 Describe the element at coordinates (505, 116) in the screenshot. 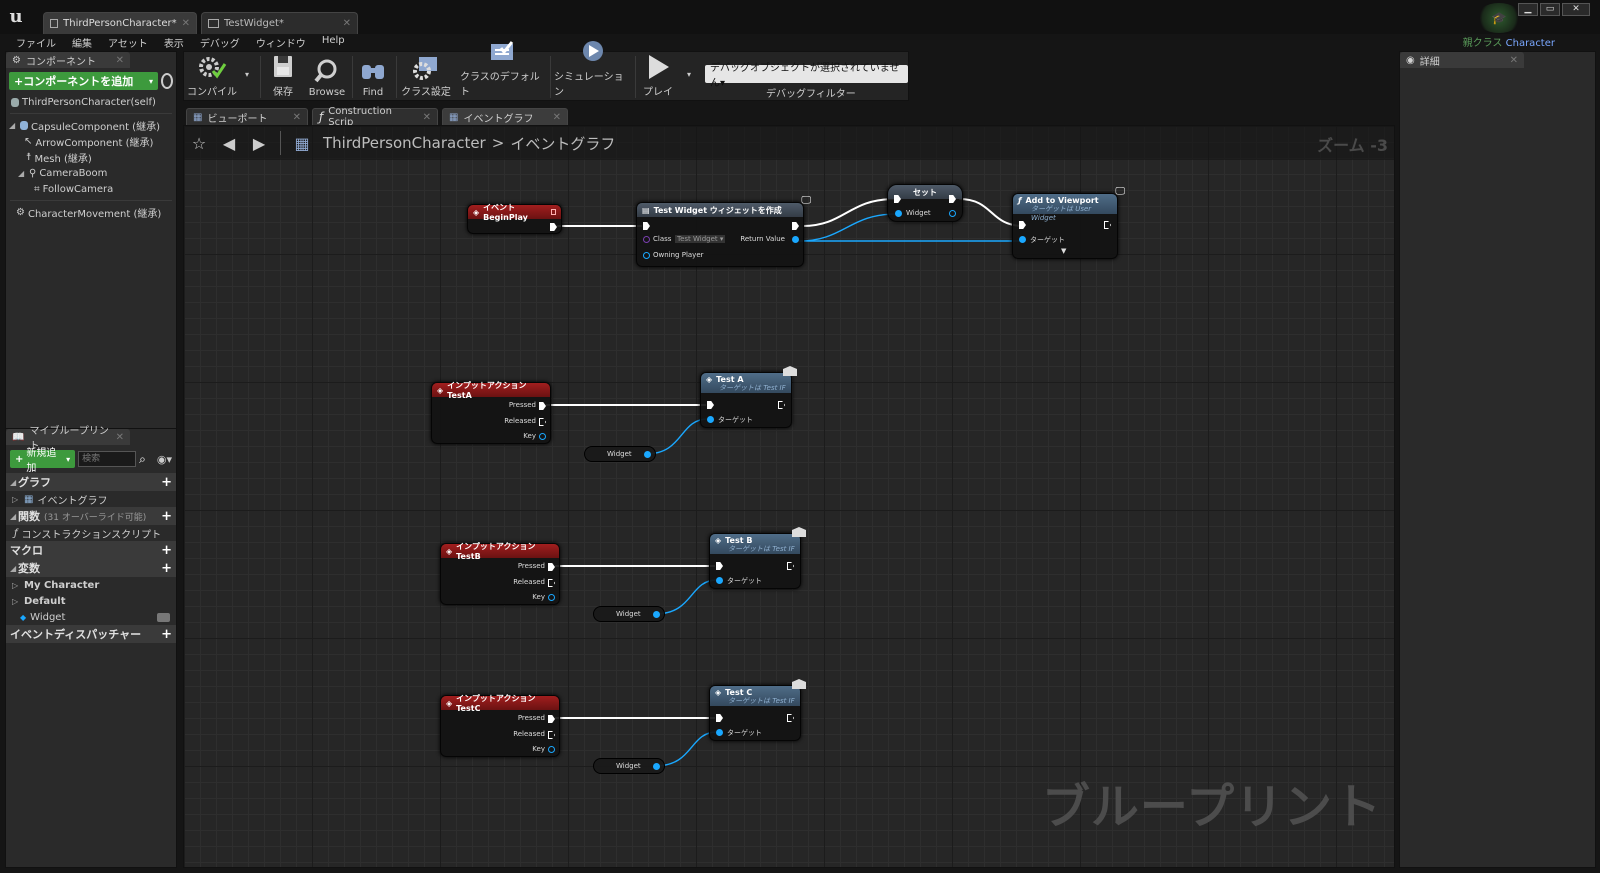

I see `tab-event-graph: ▦ イベントグラフ ✕` at that location.